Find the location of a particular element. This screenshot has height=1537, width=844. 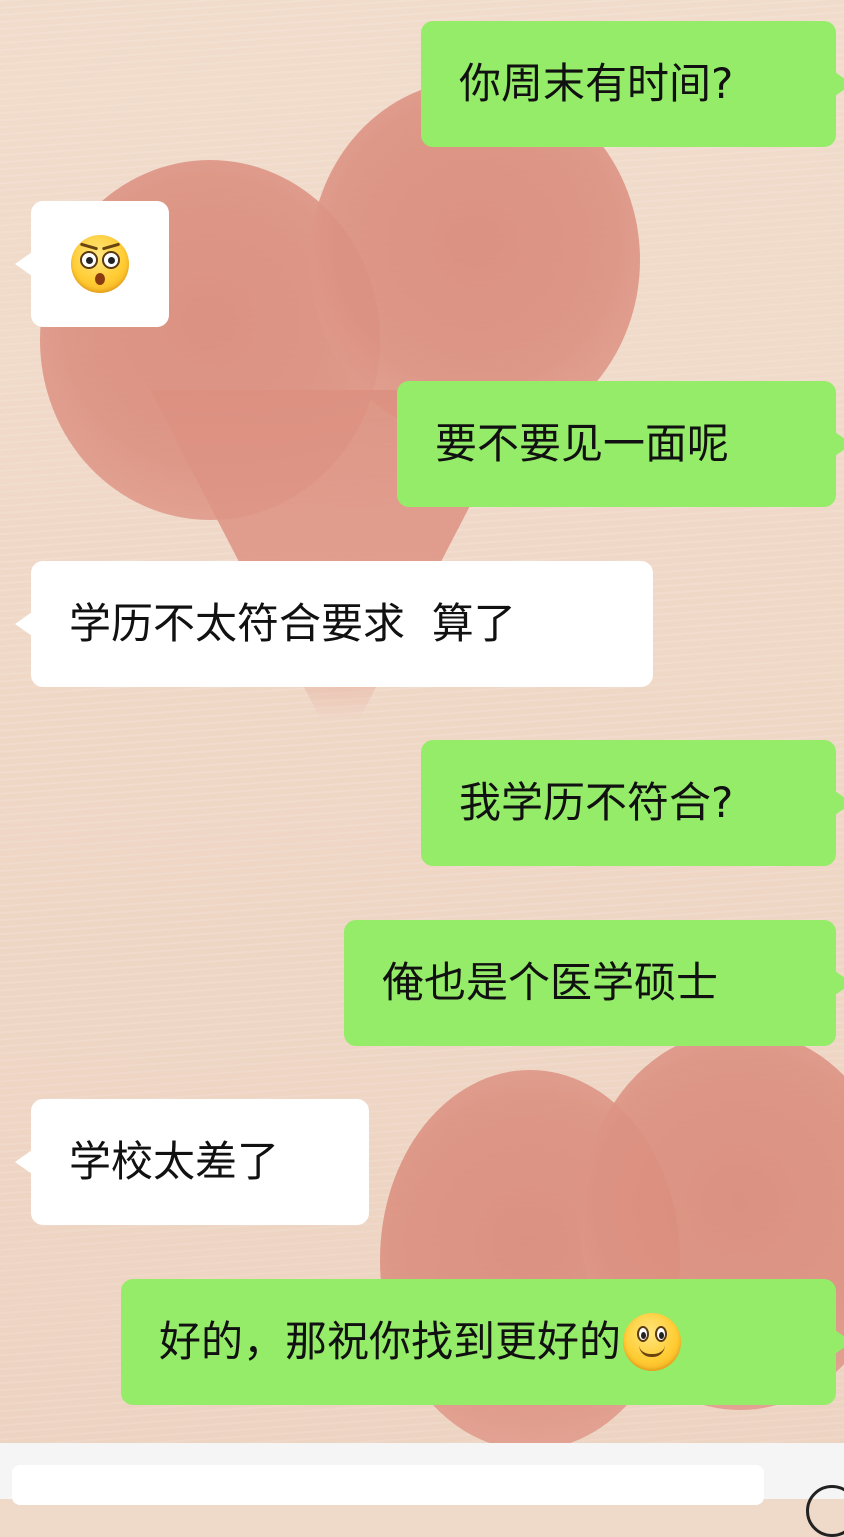

flushed-face-icon is located at coordinates (100, 264).